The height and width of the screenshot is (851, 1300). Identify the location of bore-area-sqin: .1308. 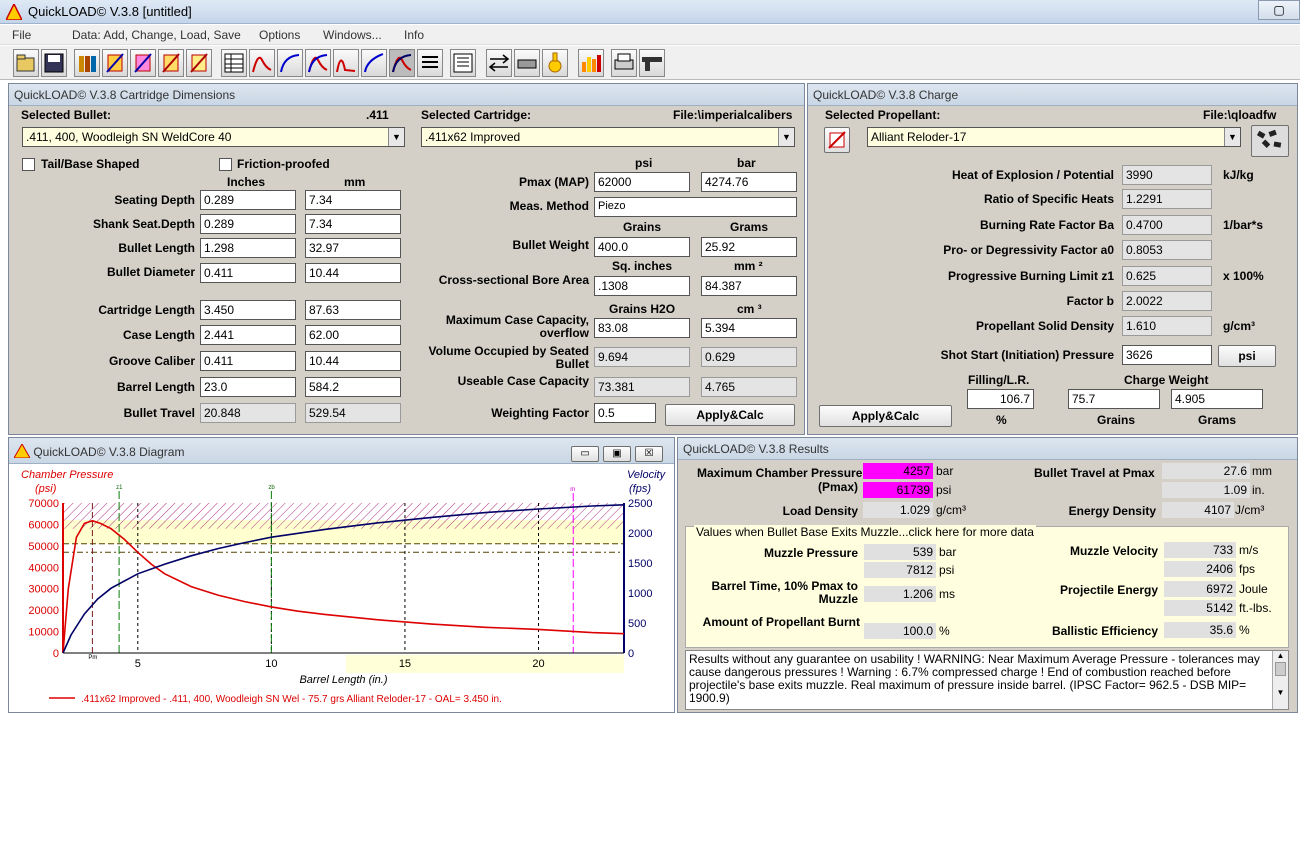
(642, 286).